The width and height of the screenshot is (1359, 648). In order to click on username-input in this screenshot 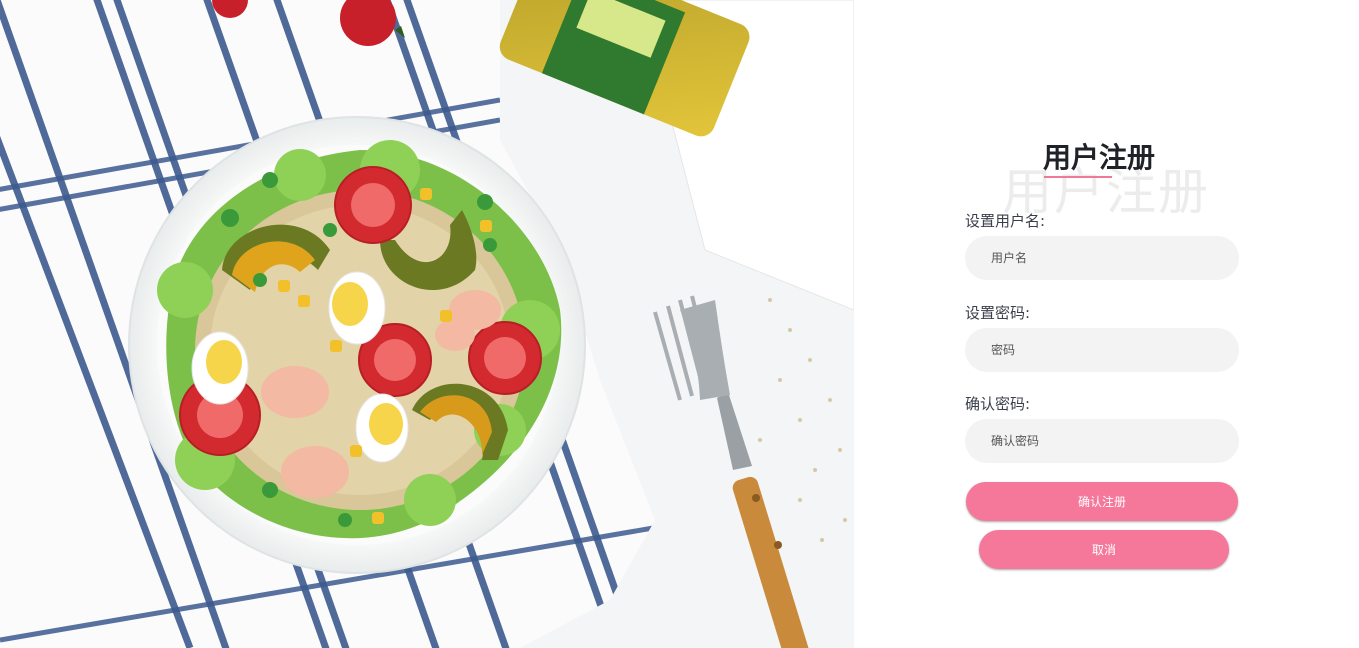, I will do `click(1102, 258)`.